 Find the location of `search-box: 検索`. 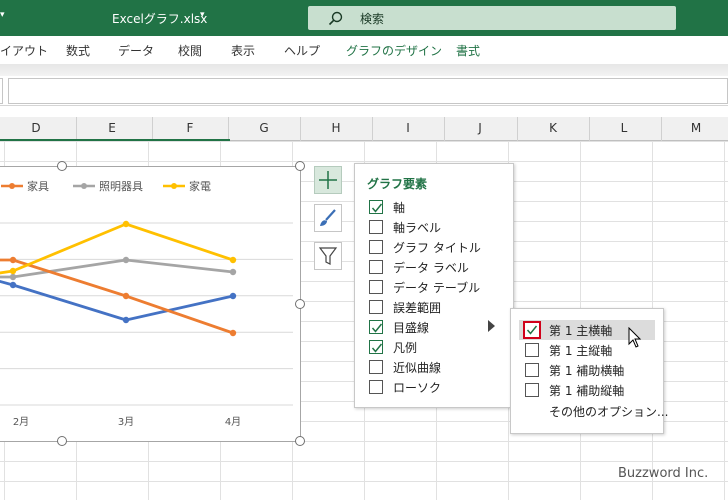

search-box: 検索 is located at coordinates (492, 18).